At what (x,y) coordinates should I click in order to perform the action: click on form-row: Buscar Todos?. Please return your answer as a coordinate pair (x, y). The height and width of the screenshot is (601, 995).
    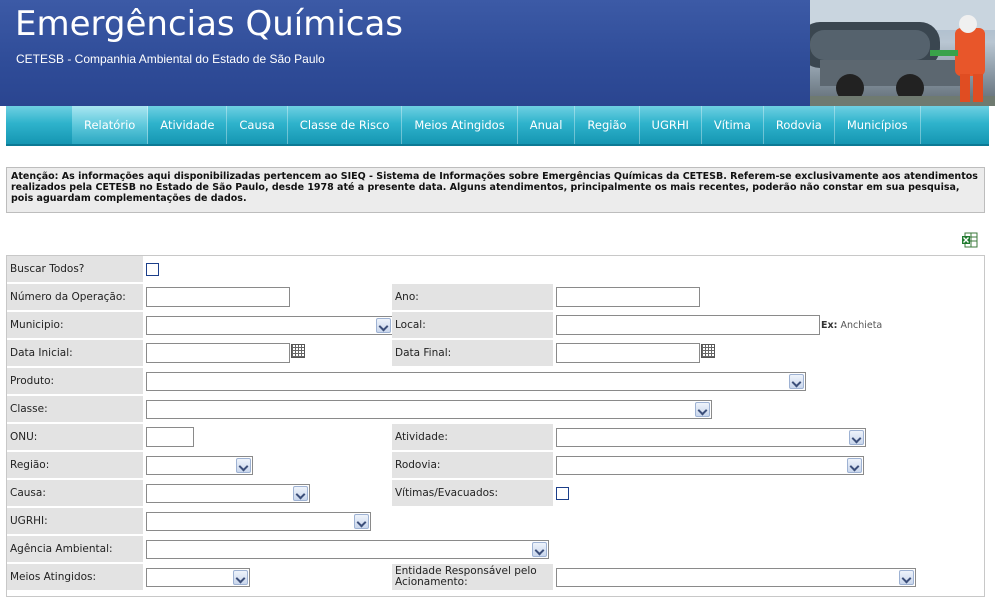
    Looking at the image, I should click on (495, 270).